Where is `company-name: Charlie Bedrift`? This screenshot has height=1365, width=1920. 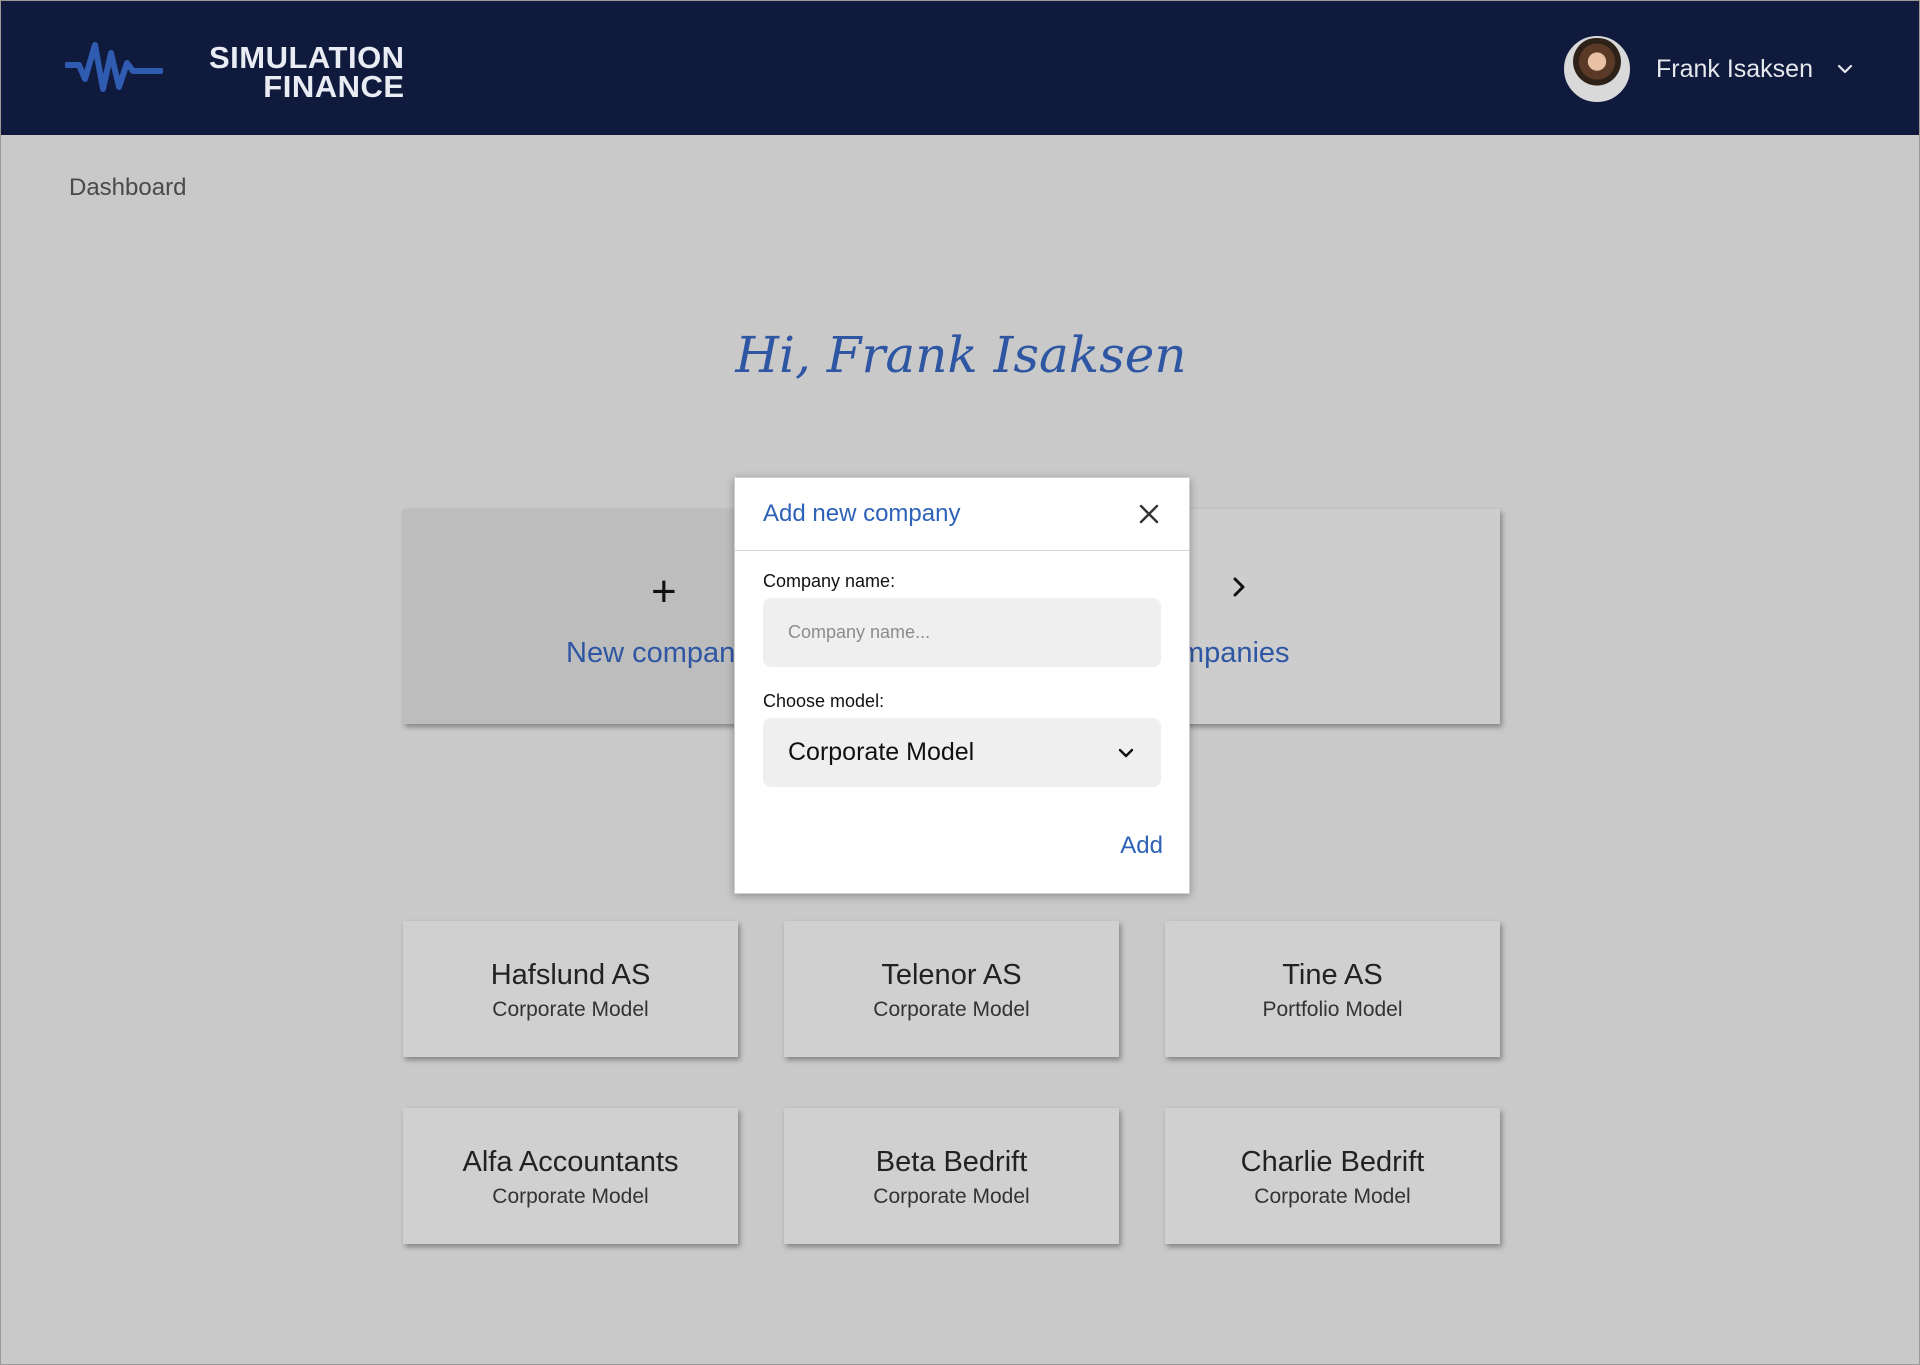
company-name: Charlie Bedrift is located at coordinates (1332, 1162).